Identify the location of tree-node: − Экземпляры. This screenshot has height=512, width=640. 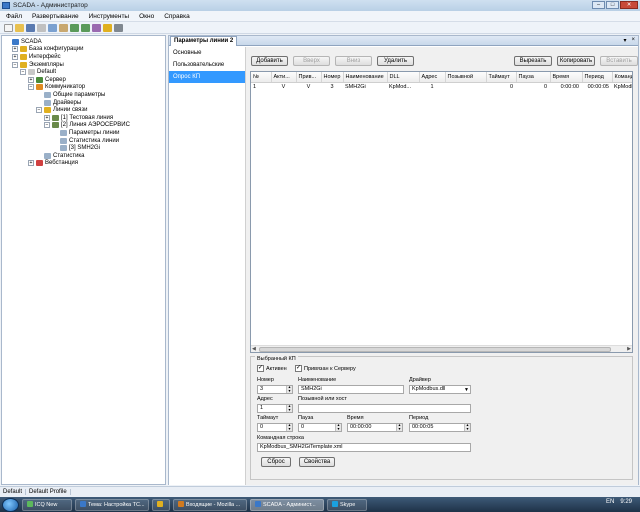
(84, 65).